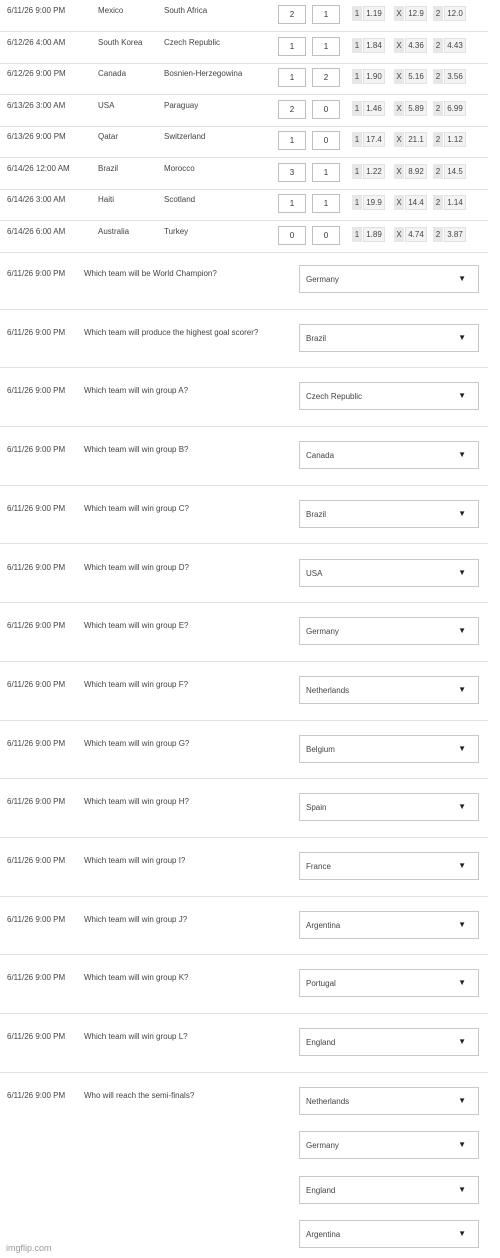 Image resolution: width=500 pixels, height=1258 pixels. I want to click on answer-value: Argentina, so click(323, 925).